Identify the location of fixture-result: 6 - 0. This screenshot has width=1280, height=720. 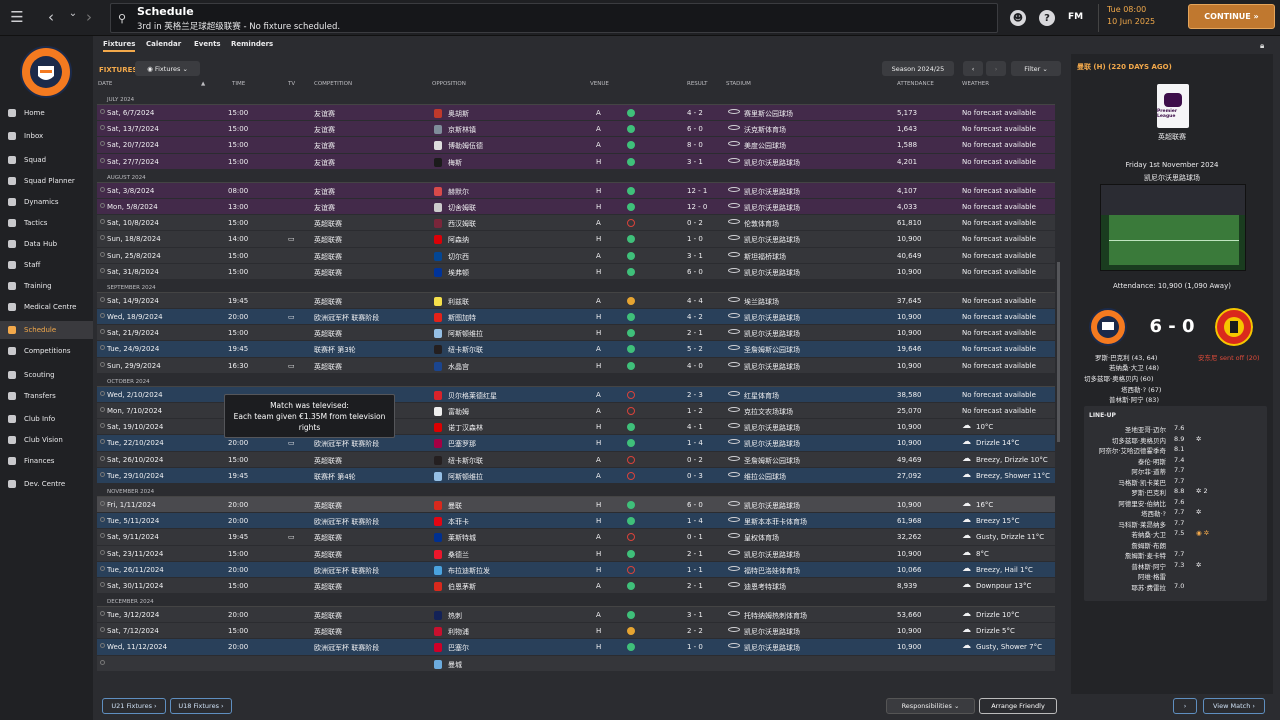
(695, 129).